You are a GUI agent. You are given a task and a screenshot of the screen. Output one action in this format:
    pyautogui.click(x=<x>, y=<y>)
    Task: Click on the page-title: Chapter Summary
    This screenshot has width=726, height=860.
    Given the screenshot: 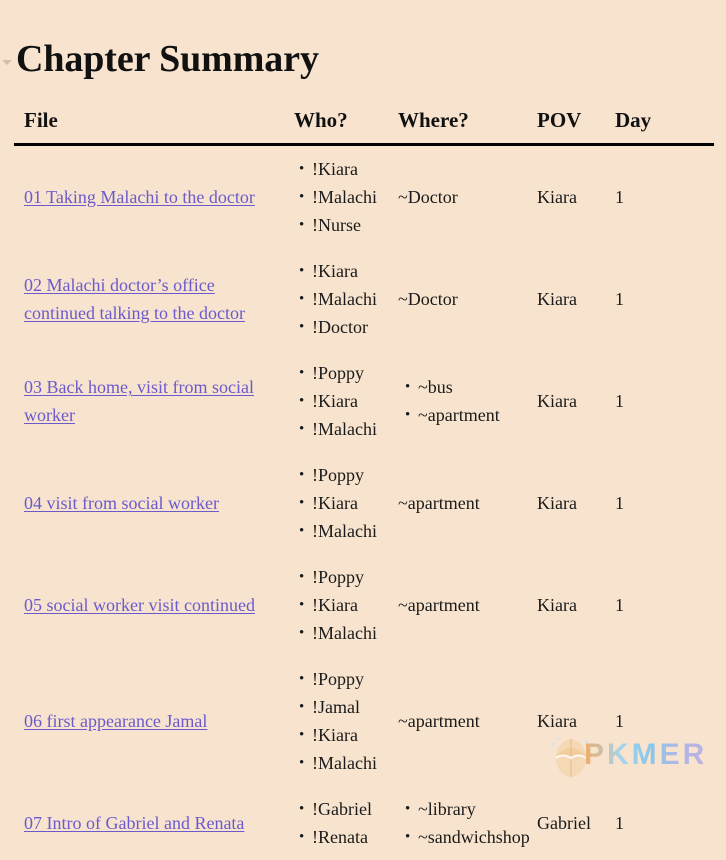 What is the action you would take?
    pyautogui.click(x=167, y=59)
    